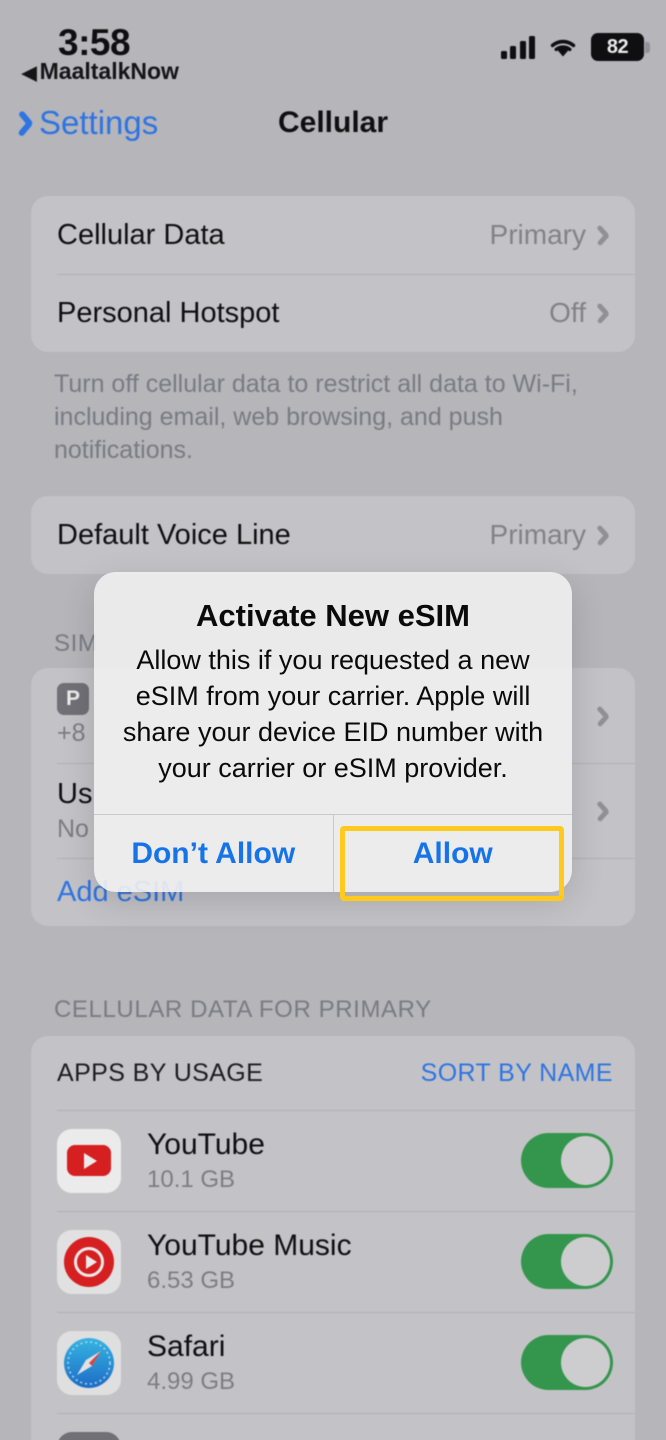 The height and width of the screenshot is (1440, 666). What do you see at coordinates (452, 863) in the screenshot?
I see `allow-button-highlight-box` at bounding box center [452, 863].